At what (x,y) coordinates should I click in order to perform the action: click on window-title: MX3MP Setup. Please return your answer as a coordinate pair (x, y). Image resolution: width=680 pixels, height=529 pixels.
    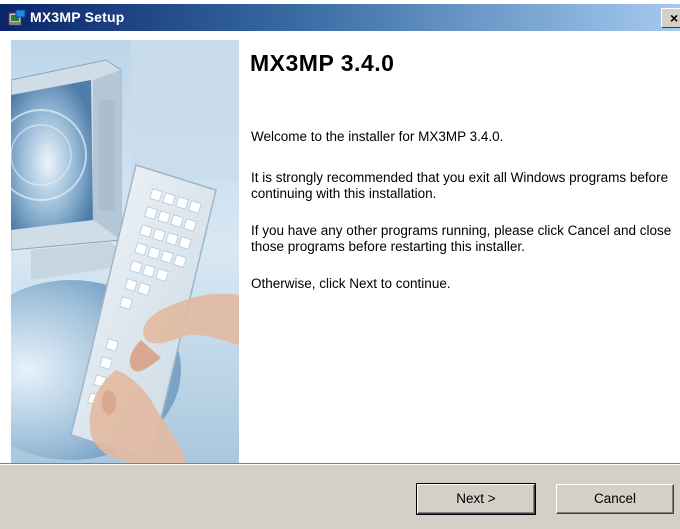
    Looking at the image, I should click on (77, 17).